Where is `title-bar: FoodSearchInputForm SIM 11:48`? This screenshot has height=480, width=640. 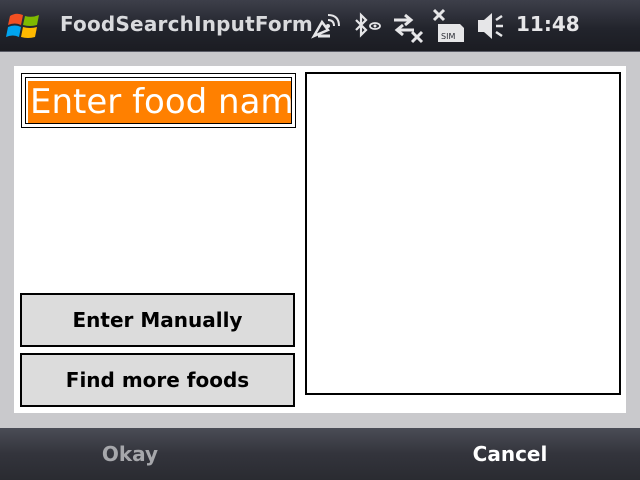
title-bar: FoodSearchInputForm SIM 11:48 is located at coordinates (320, 26).